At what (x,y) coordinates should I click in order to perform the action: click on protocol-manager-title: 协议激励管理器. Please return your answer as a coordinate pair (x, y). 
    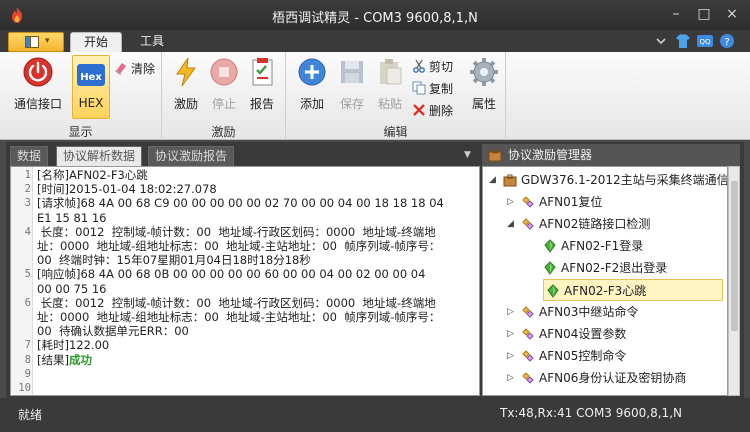
    Looking at the image, I should click on (550, 155).